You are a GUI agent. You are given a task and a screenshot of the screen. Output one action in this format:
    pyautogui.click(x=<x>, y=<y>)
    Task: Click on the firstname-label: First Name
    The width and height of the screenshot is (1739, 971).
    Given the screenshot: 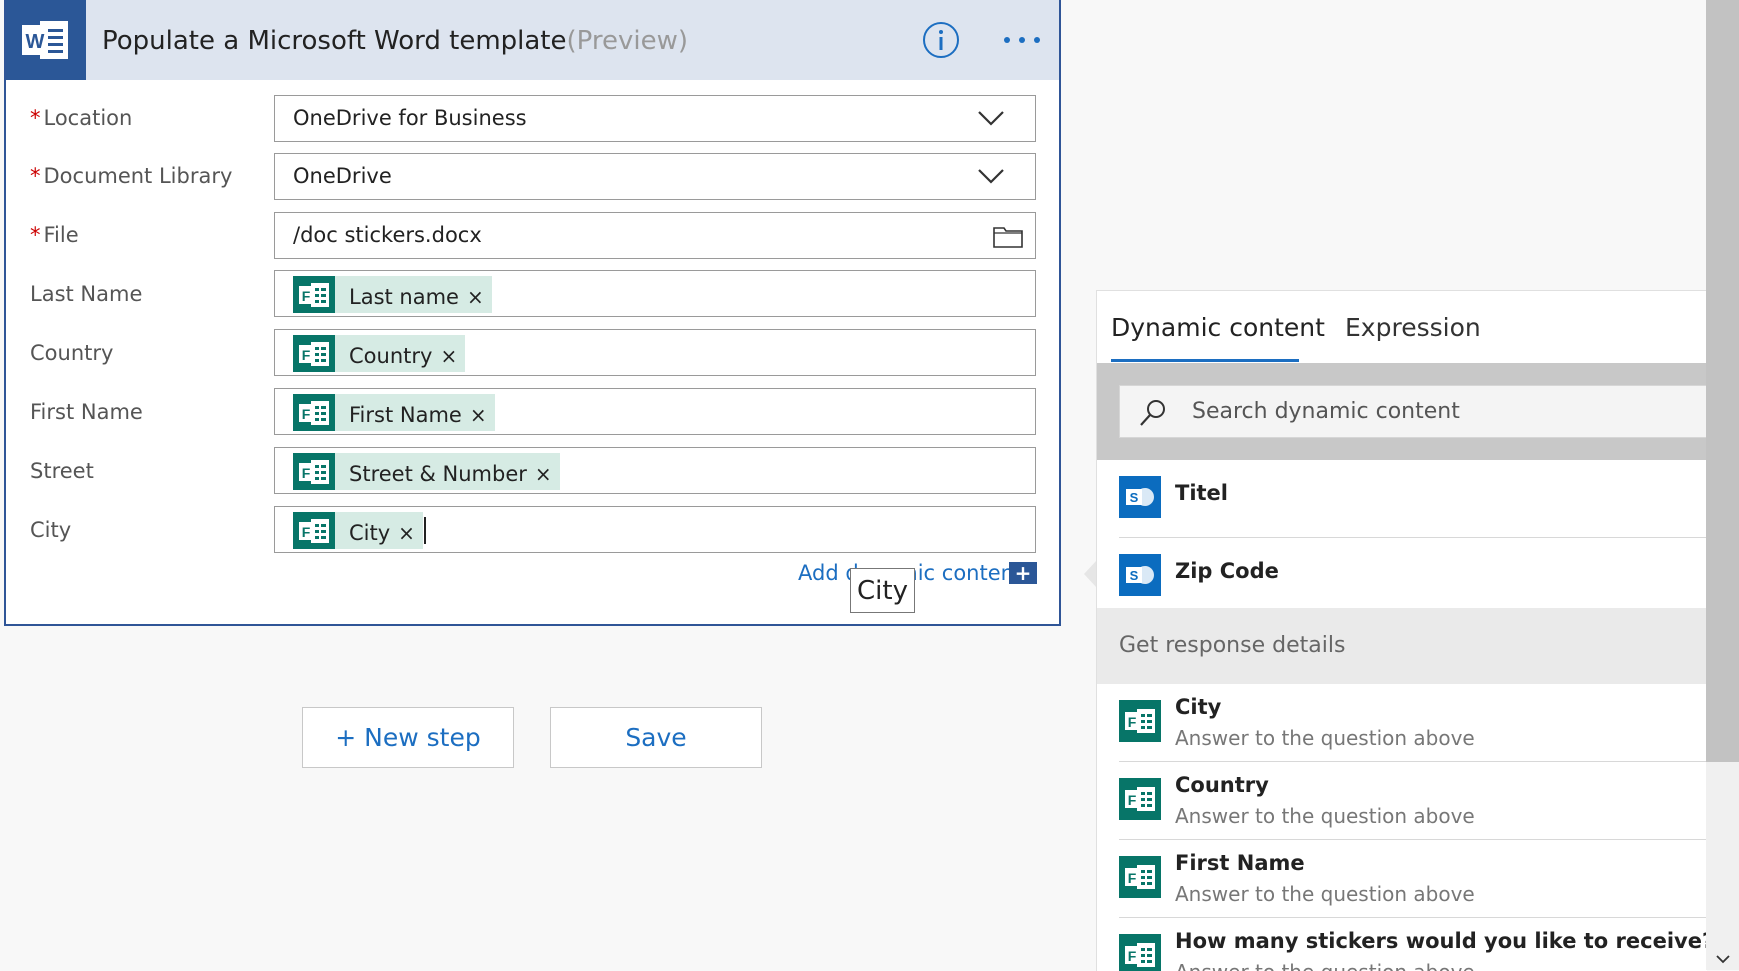 What is the action you would take?
    pyautogui.click(x=86, y=412)
    